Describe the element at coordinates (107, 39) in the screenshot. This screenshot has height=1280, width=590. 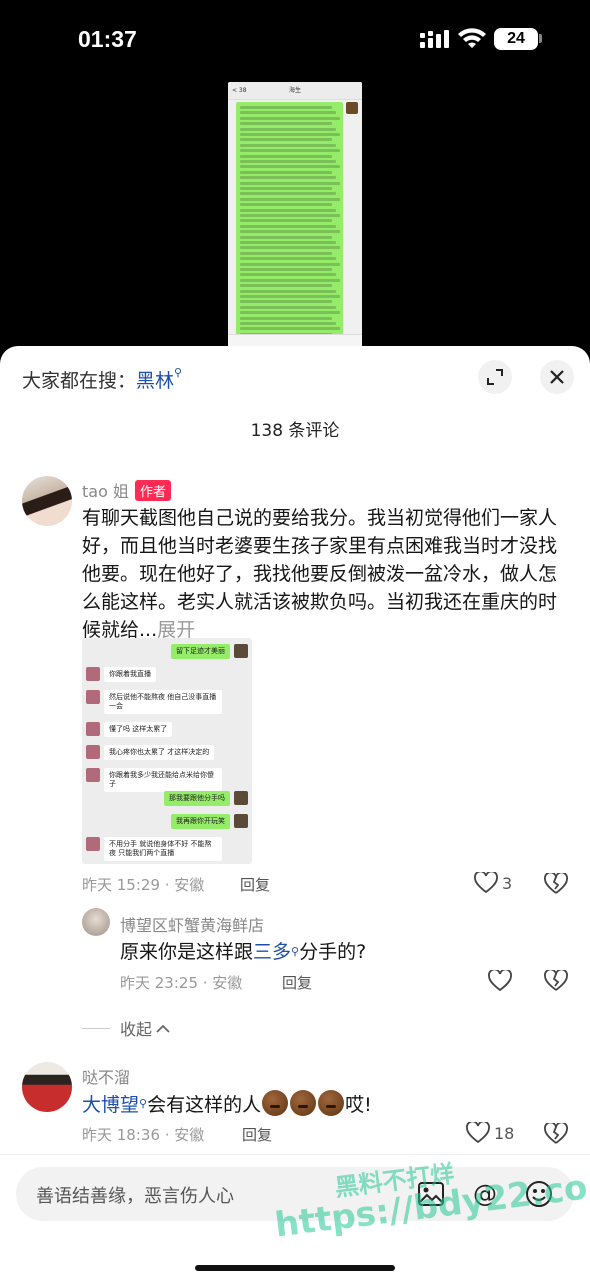
I see `status-time: 01:37` at that location.